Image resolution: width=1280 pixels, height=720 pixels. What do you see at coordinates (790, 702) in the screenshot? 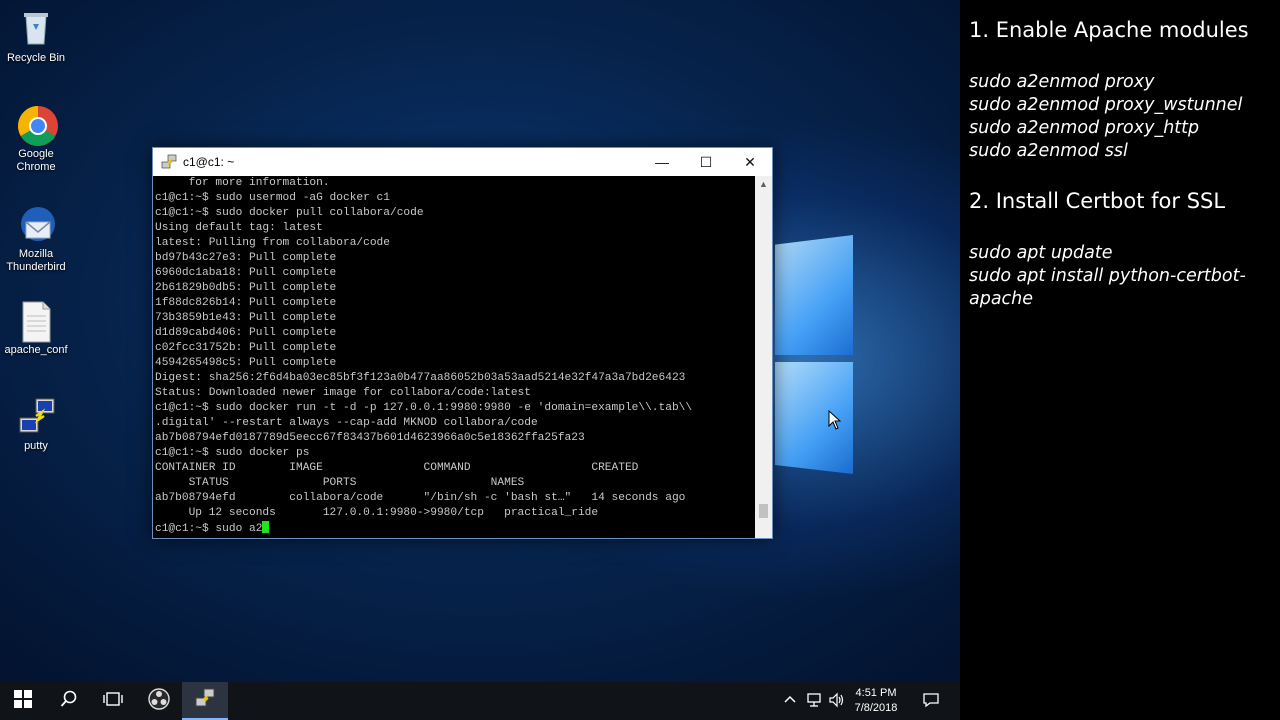
I see `chevron-up-icon` at bounding box center [790, 702].